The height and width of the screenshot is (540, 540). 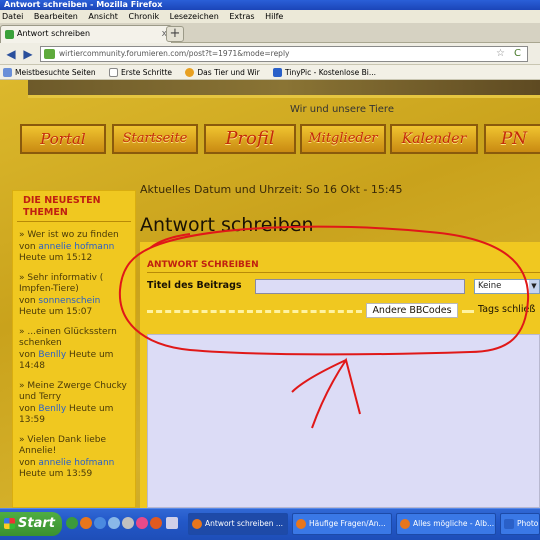 I want to click on menu-bearbeiten: Bearbeiten, so click(x=56, y=16).